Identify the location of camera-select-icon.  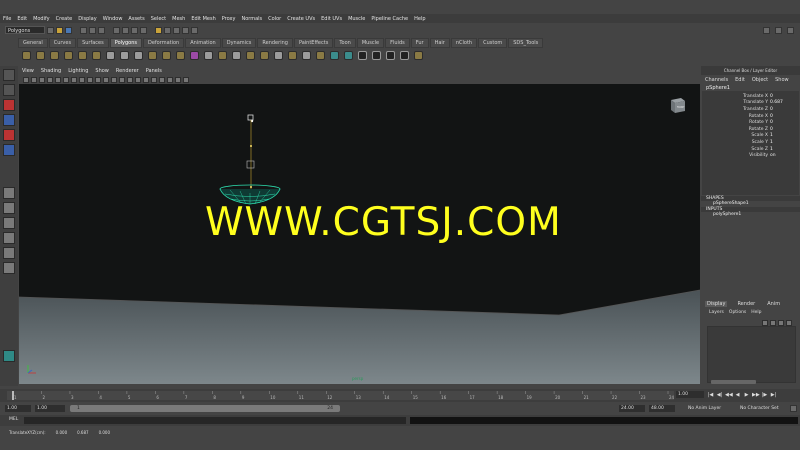
(26, 79).